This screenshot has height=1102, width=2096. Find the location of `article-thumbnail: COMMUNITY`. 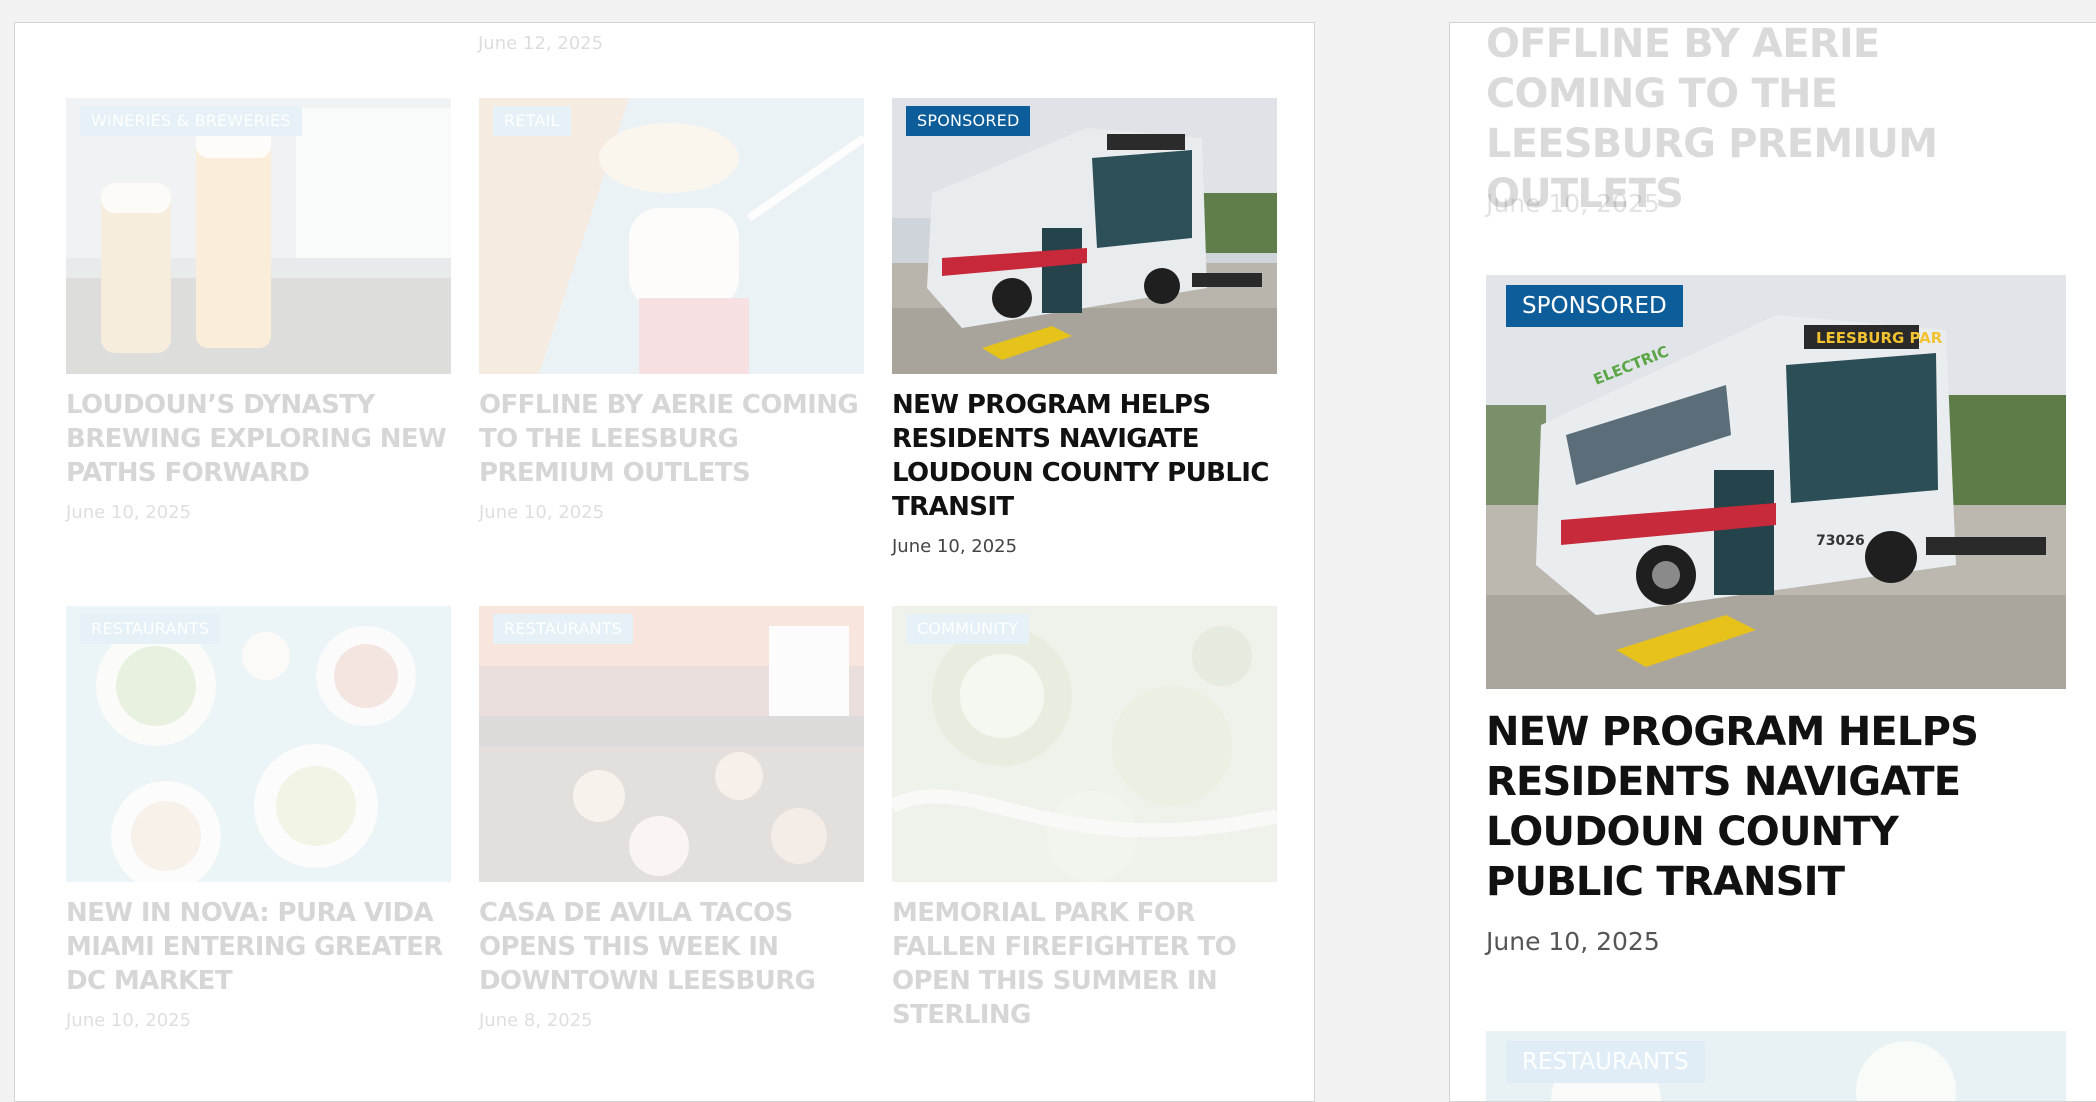

article-thumbnail: COMMUNITY is located at coordinates (1084, 744).